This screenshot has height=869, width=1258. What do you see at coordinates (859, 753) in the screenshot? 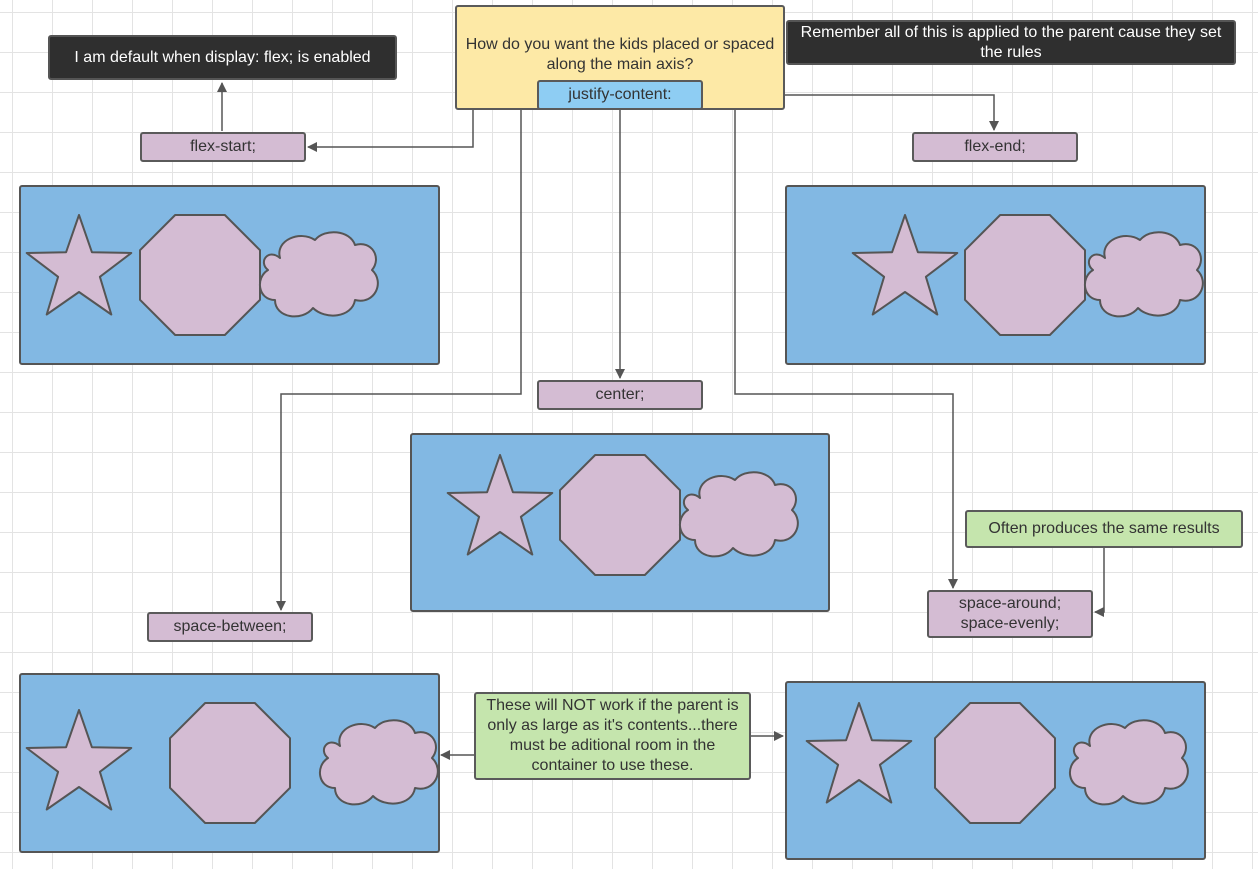
I see `space-around-evenly-star-shape` at bounding box center [859, 753].